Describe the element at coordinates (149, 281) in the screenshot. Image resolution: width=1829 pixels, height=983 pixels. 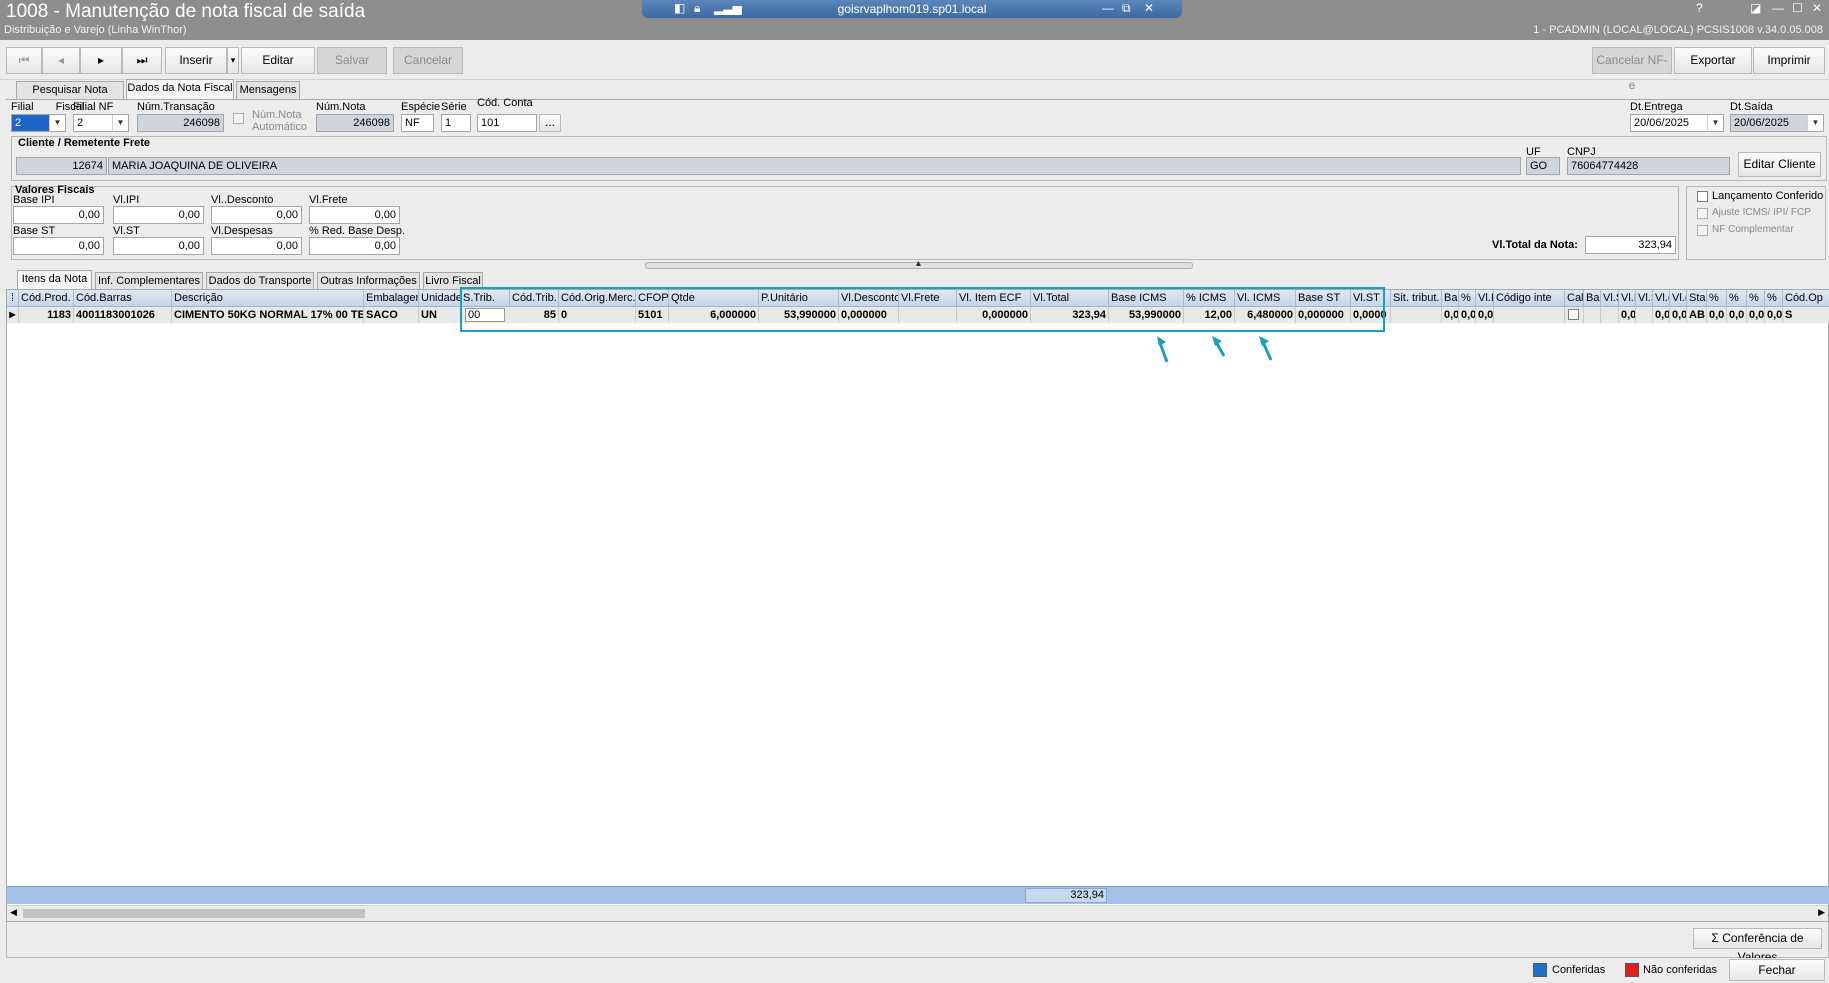
I see `tab-inf-complementares: Inf. Complementares` at that location.